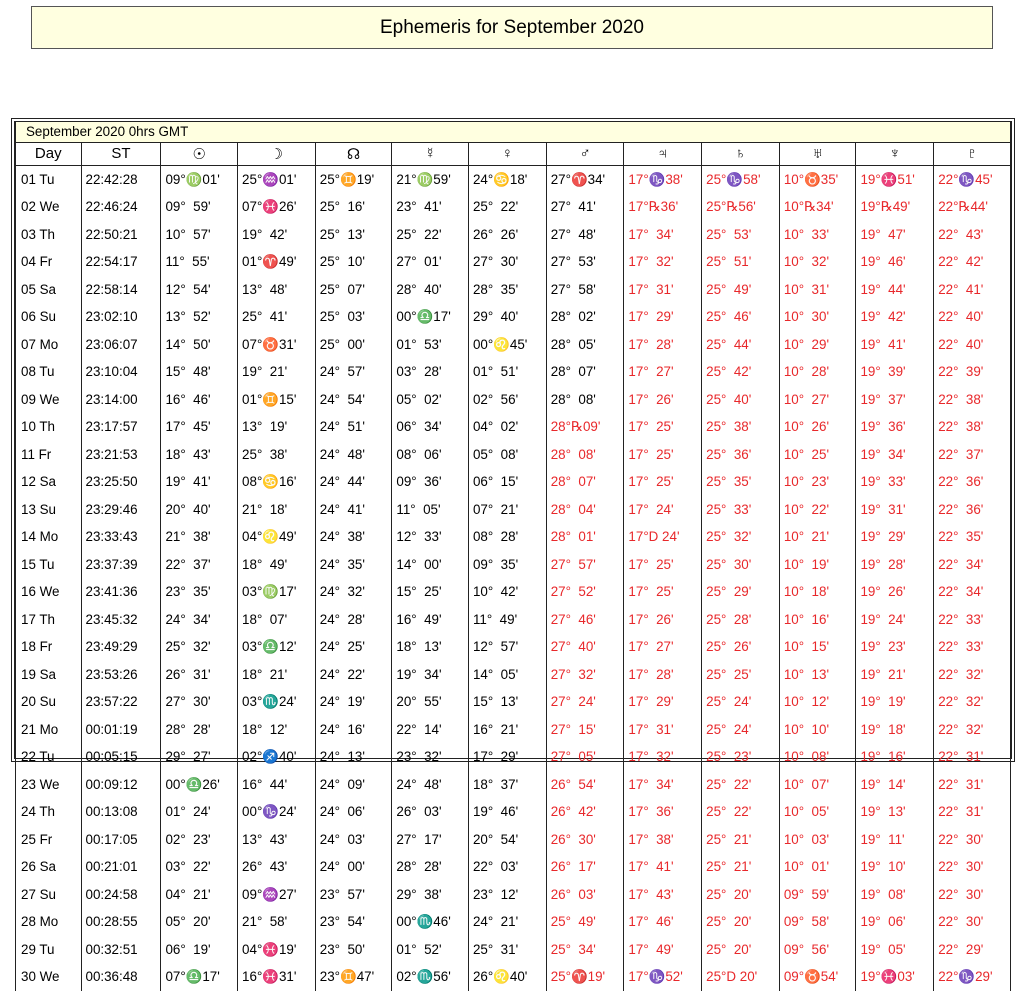 Image resolution: width=1024 pixels, height=991 pixels. Describe the element at coordinates (740, 619) in the screenshot. I see `cell-saturn: 25° 28'` at that location.